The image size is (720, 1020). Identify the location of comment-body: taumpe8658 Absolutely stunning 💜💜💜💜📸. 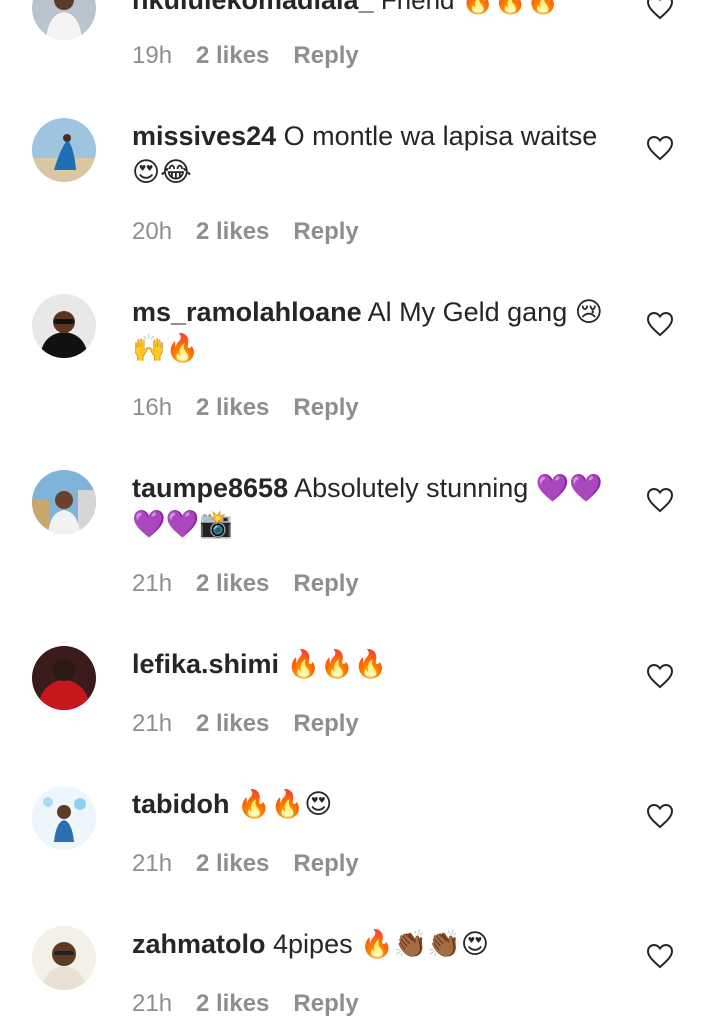
(377, 506).